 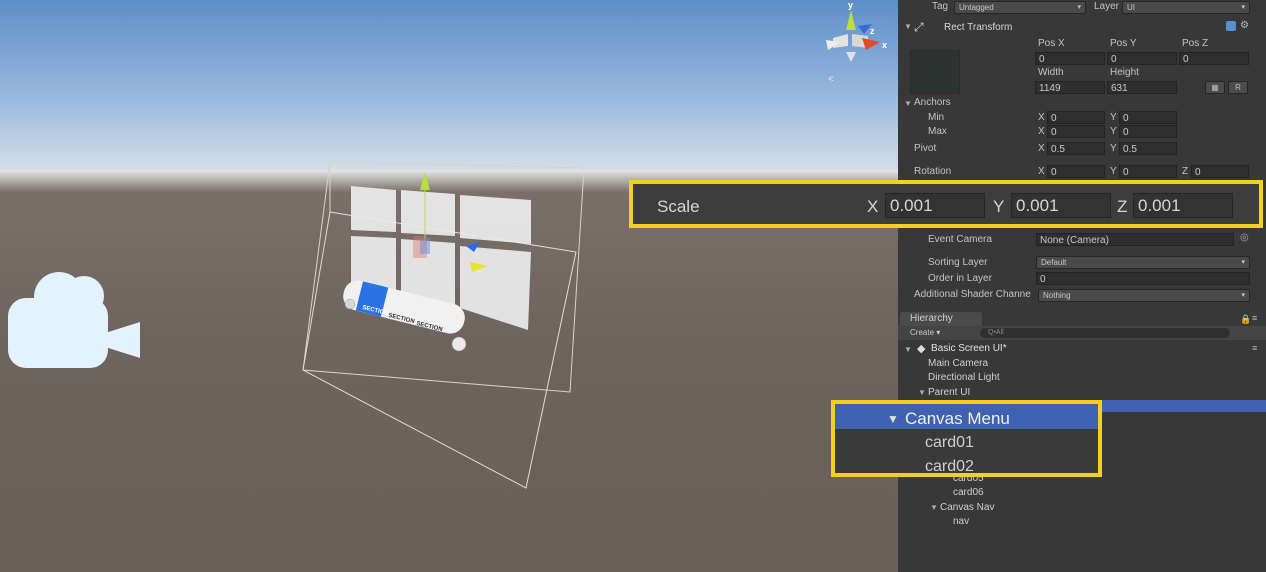 I want to click on pivot-x-field: 0.5, so click(x=1076, y=148).